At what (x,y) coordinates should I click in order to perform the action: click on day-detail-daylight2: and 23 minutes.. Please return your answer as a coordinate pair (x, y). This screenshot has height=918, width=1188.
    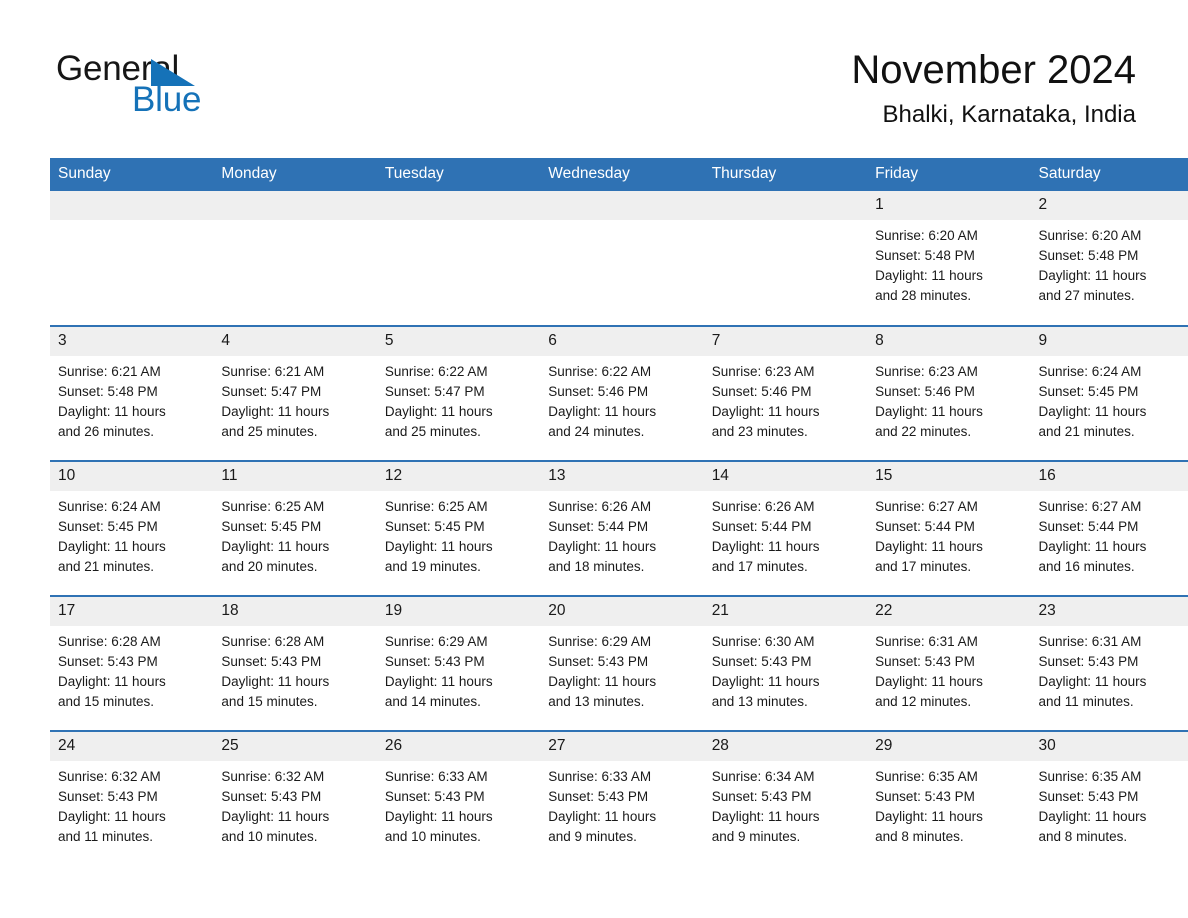
    Looking at the image, I should click on (759, 431).